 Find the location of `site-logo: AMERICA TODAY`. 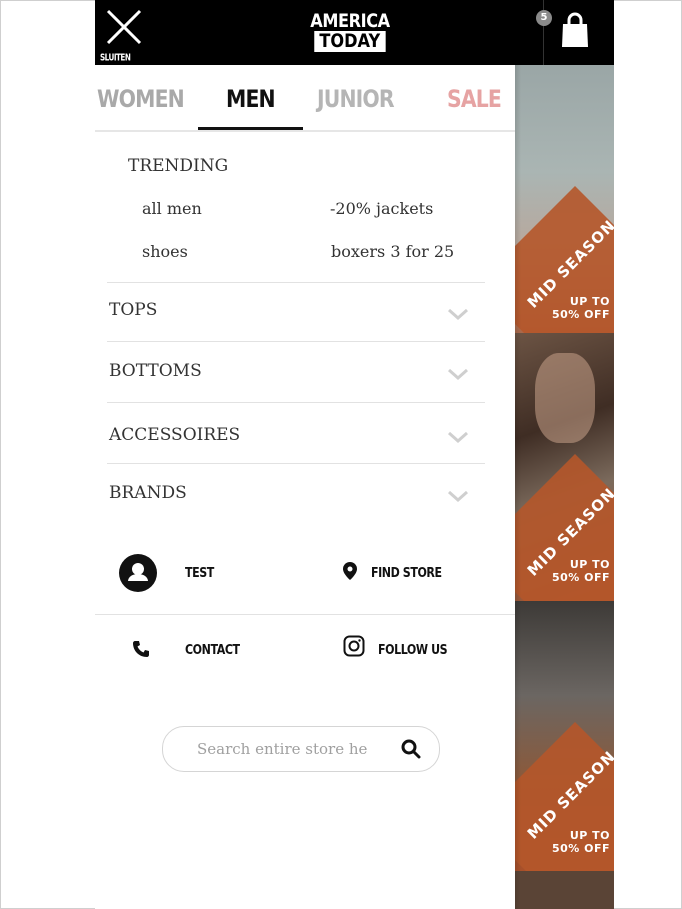

site-logo: AMERICA TODAY is located at coordinates (350, 31).